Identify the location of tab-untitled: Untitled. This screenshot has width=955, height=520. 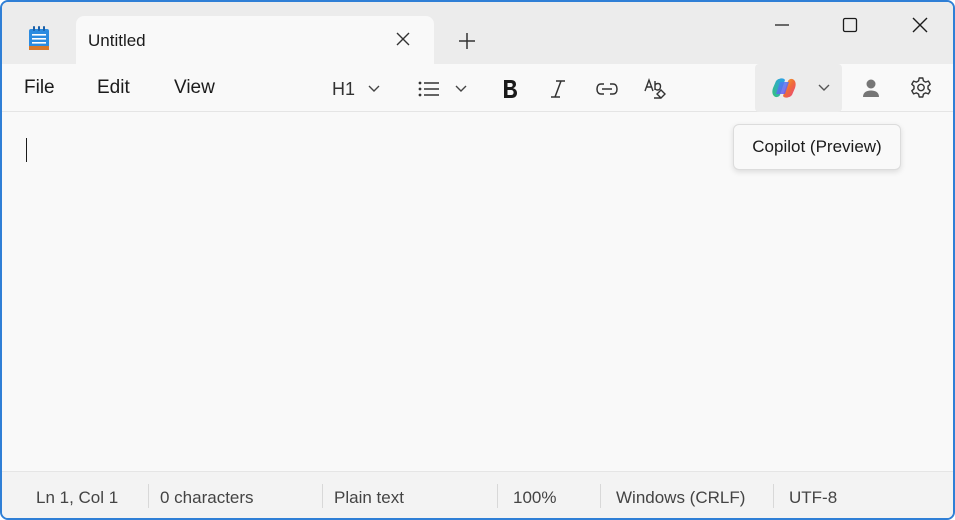
(255, 41).